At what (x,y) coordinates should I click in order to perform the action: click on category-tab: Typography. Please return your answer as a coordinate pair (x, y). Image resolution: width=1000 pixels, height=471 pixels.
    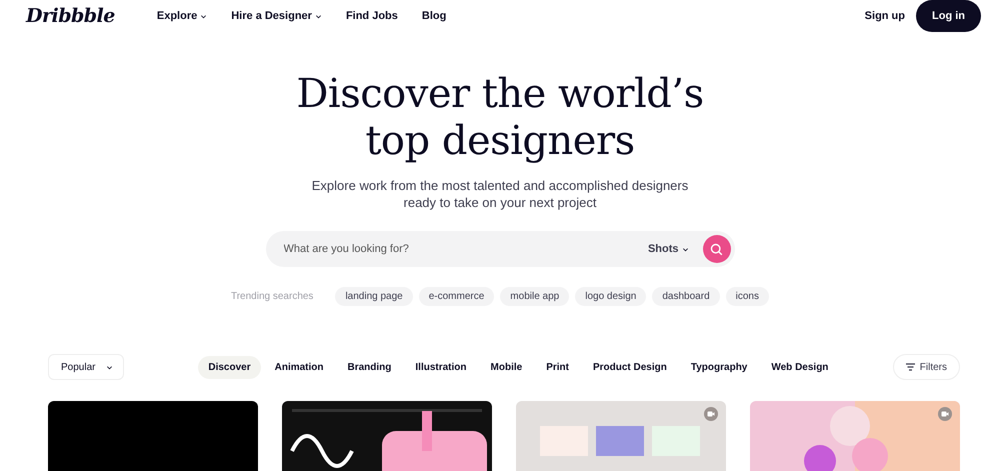
    Looking at the image, I should click on (719, 367).